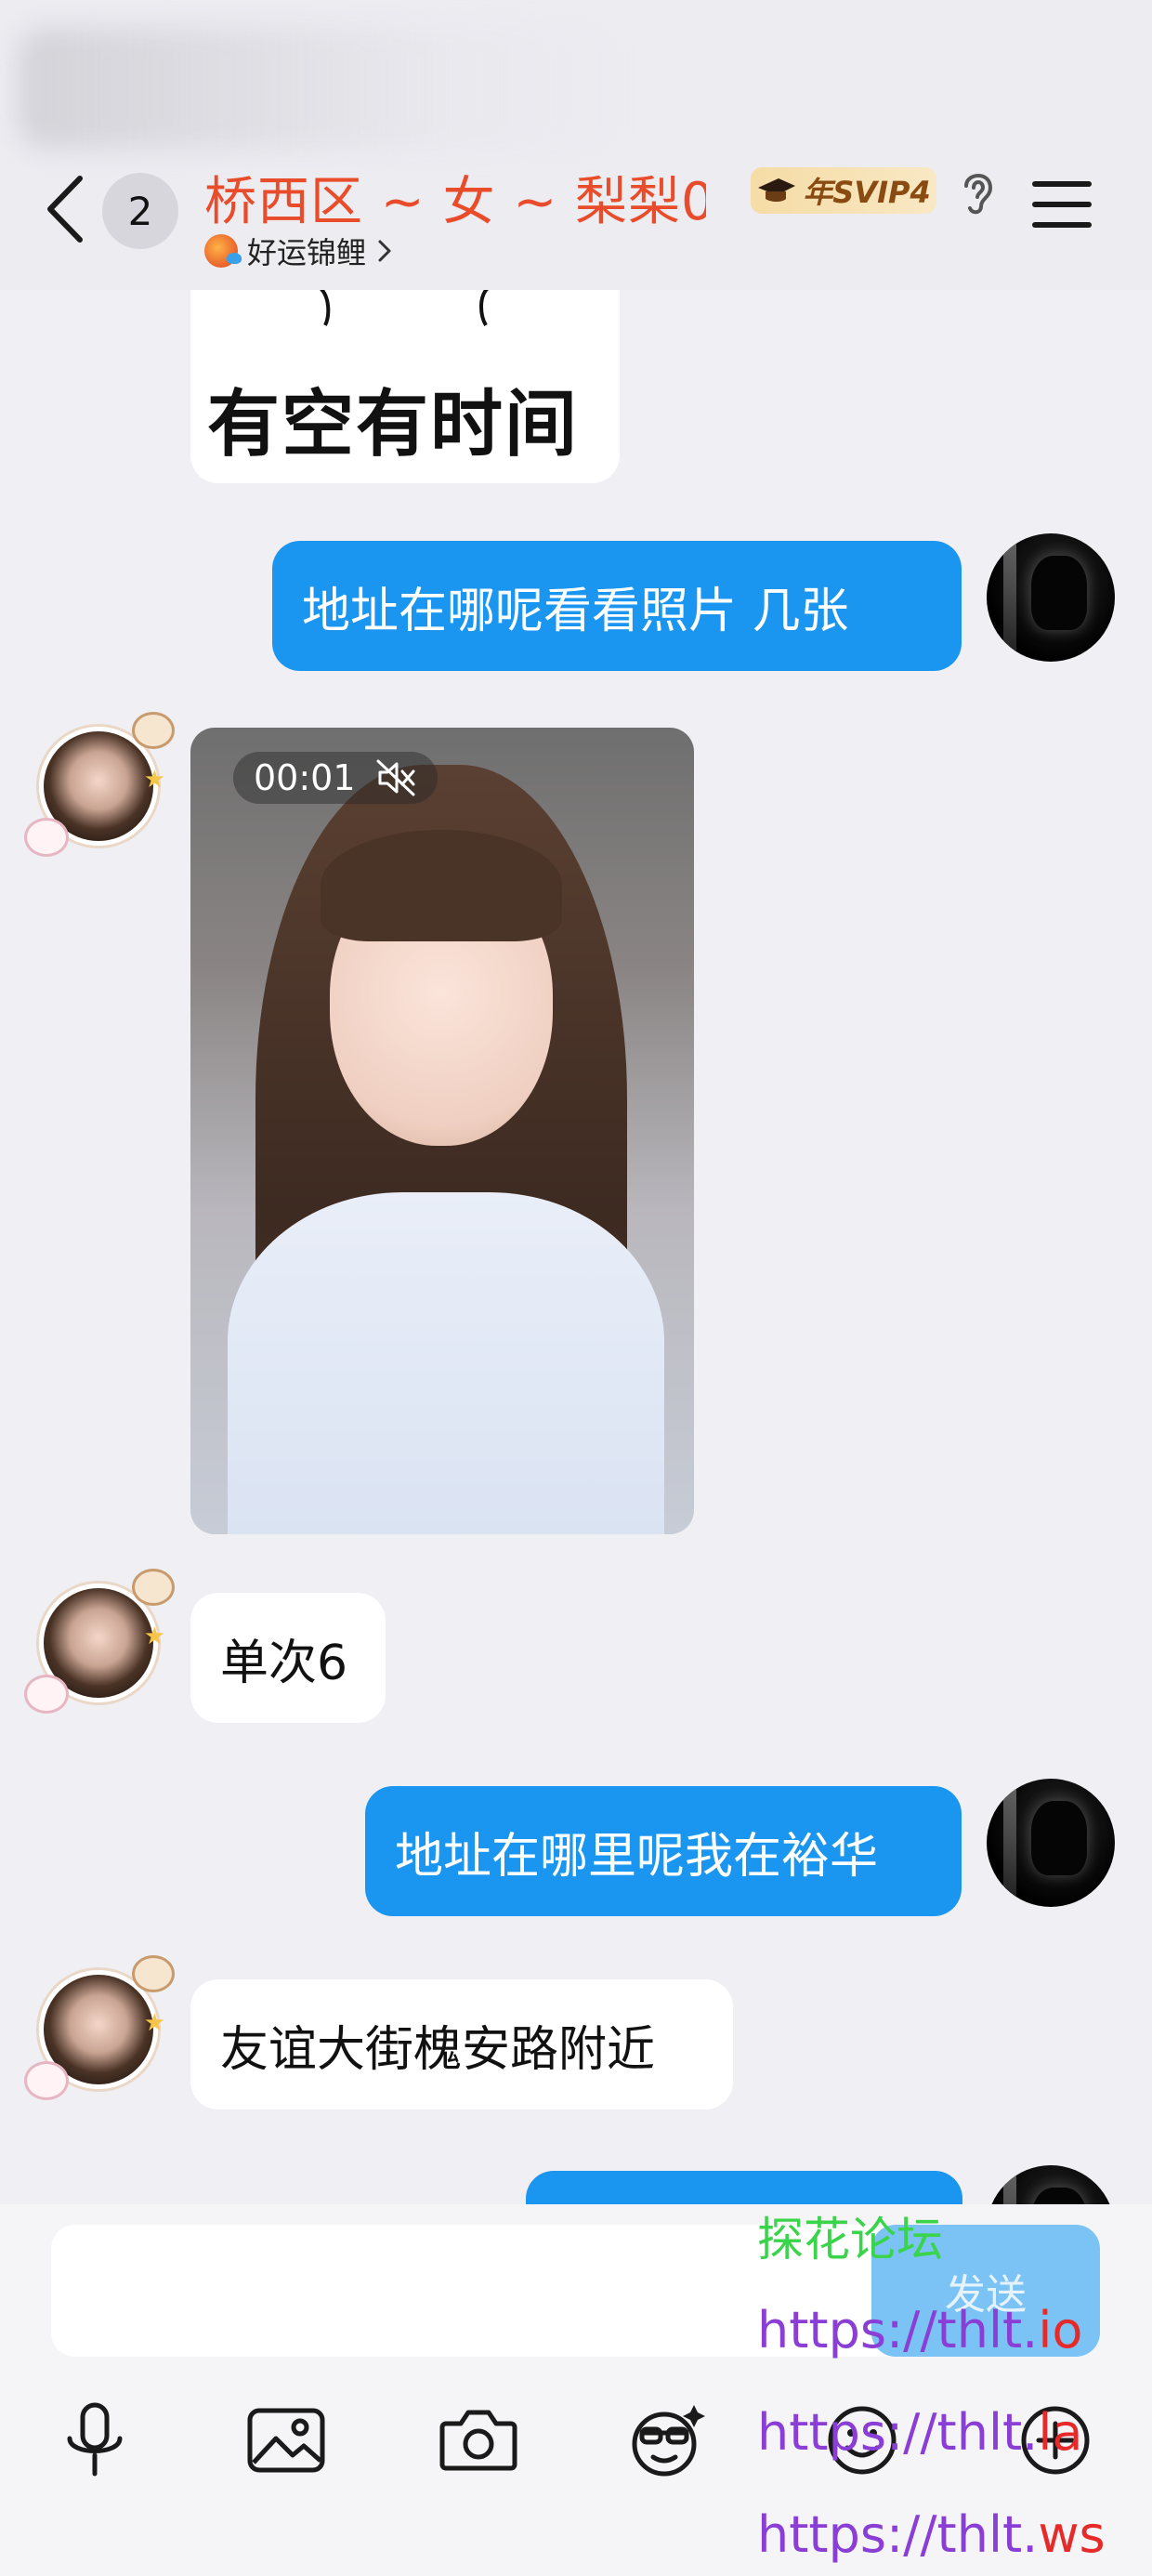  I want to click on watermark-url-1-suffix: io, so click(1060, 2330).